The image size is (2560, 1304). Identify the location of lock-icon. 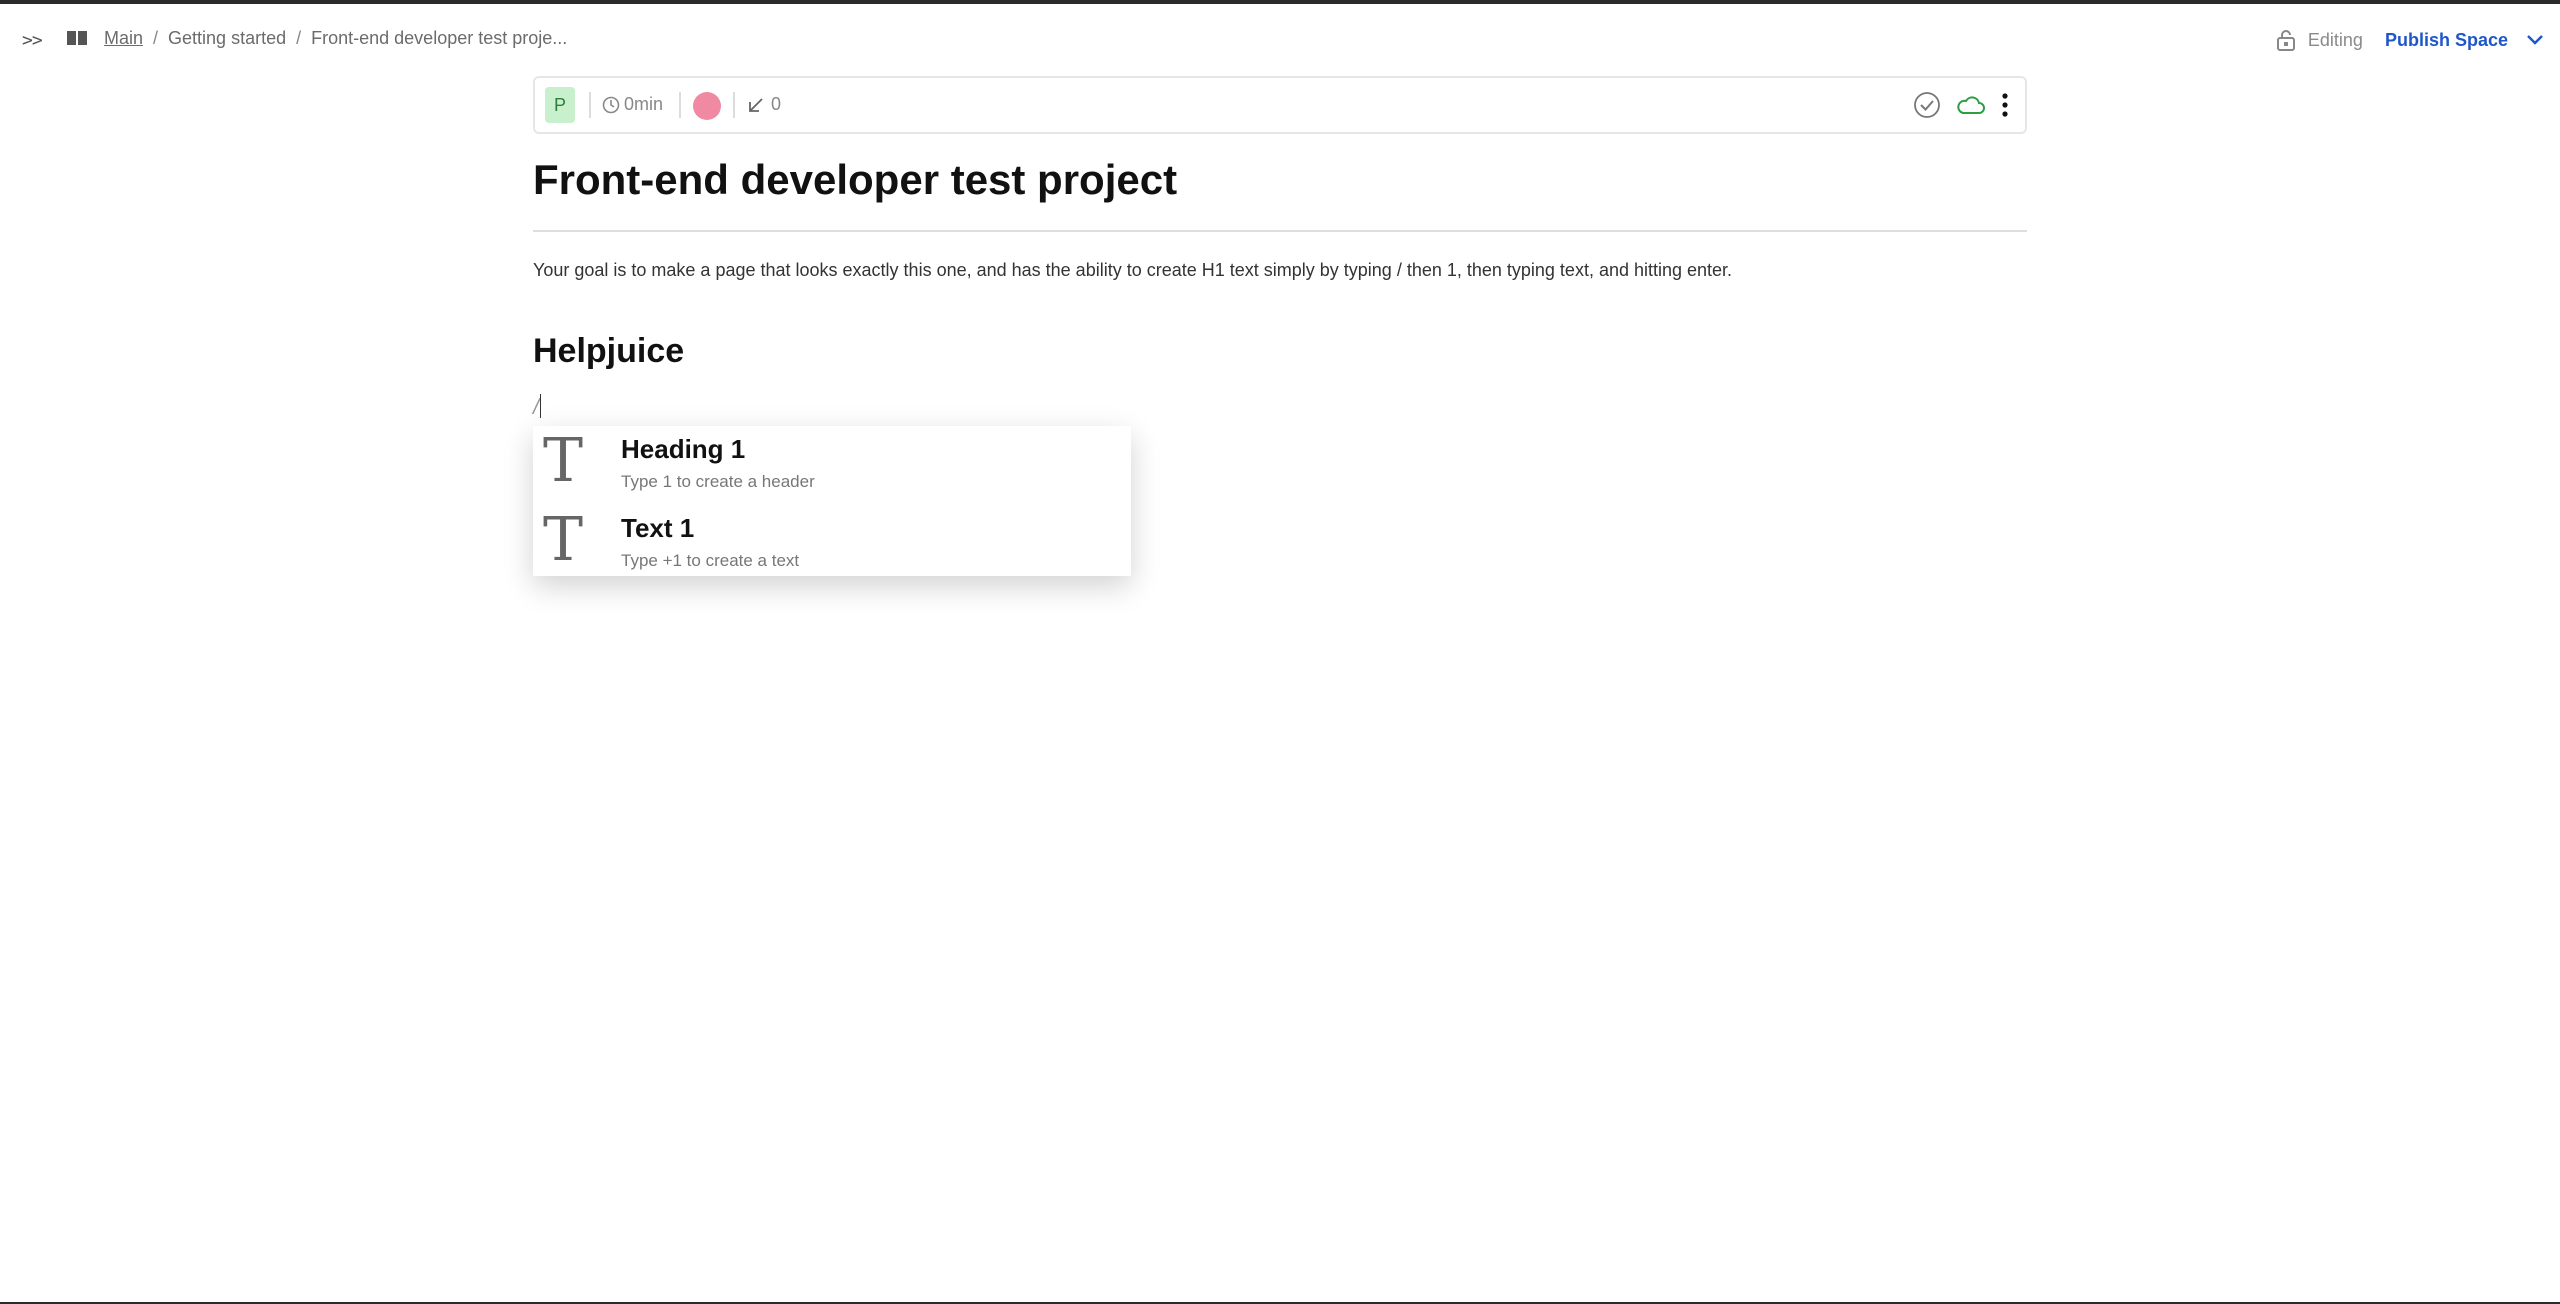
(2286, 40).